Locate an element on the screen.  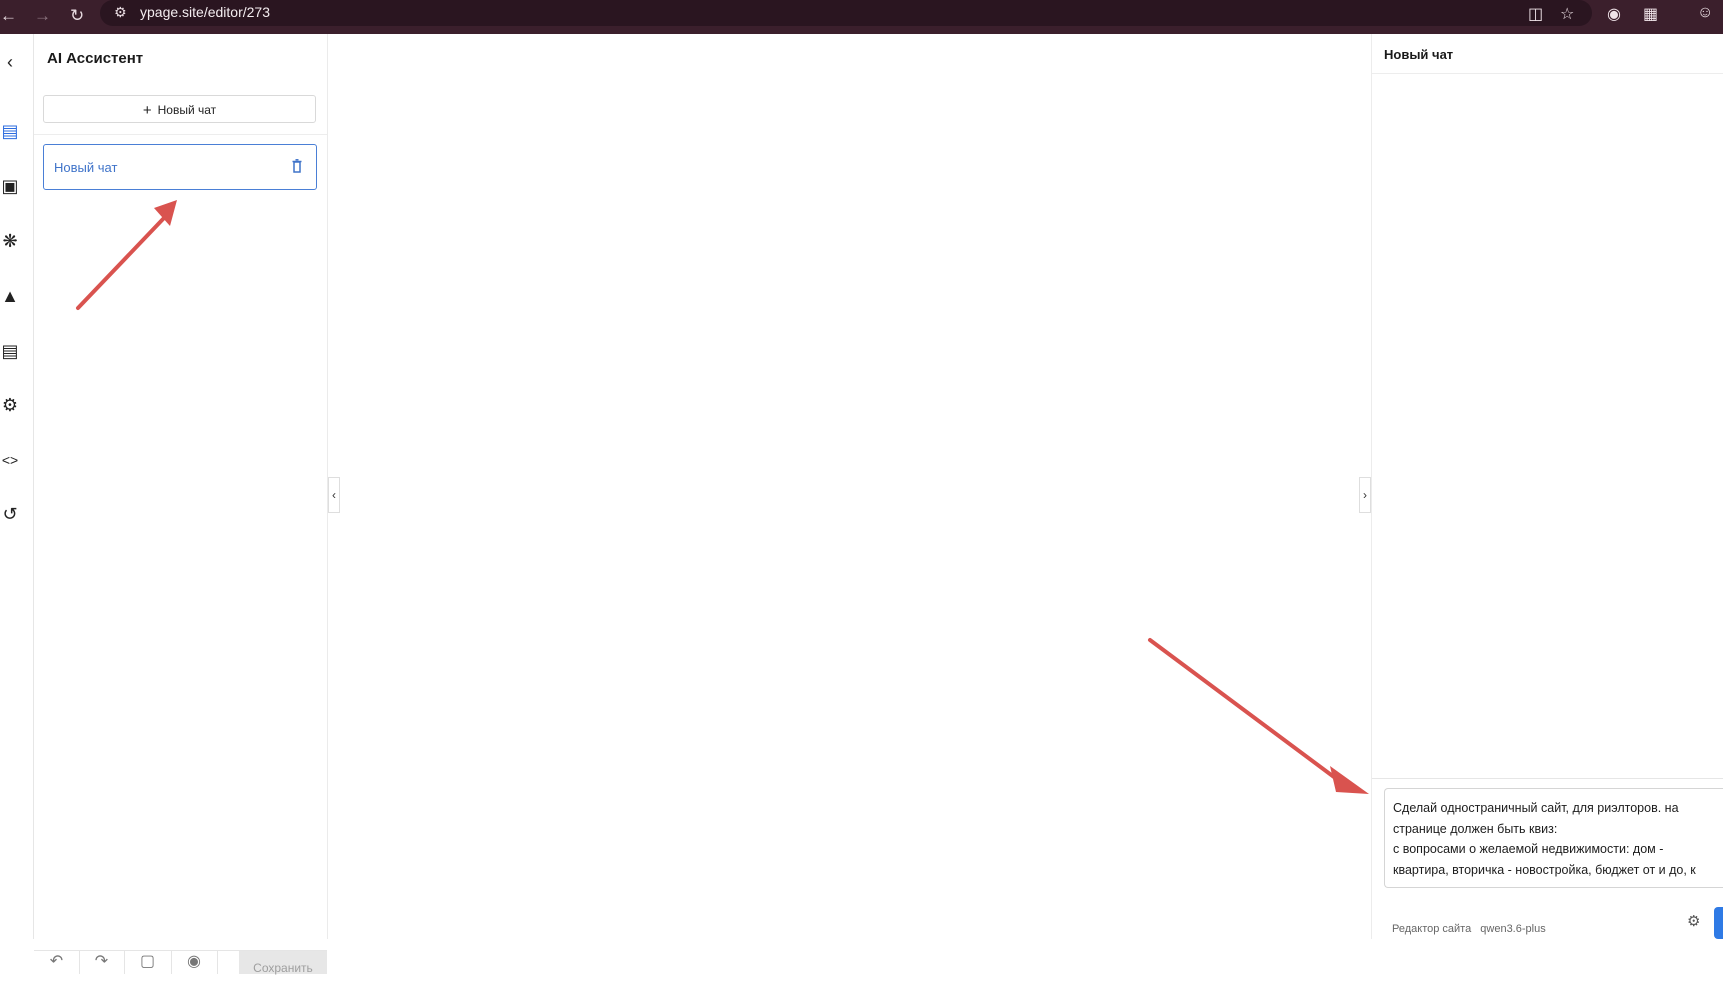
back-icon: ← is located at coordinates (8, 16).